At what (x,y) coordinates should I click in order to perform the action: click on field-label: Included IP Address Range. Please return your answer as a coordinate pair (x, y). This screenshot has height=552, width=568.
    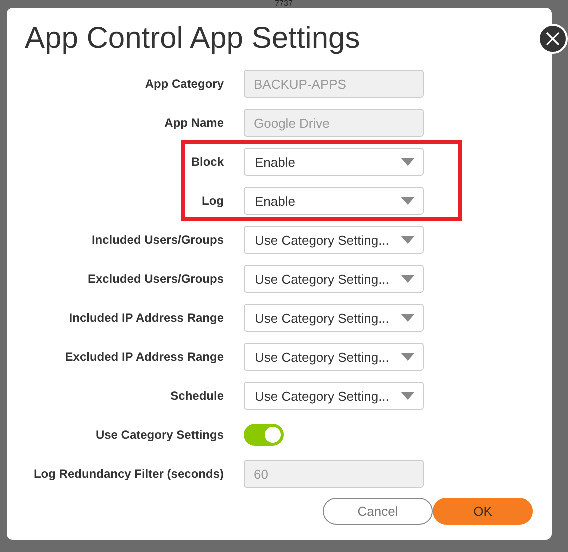
    Looking at the image, I should click on (146, 318).